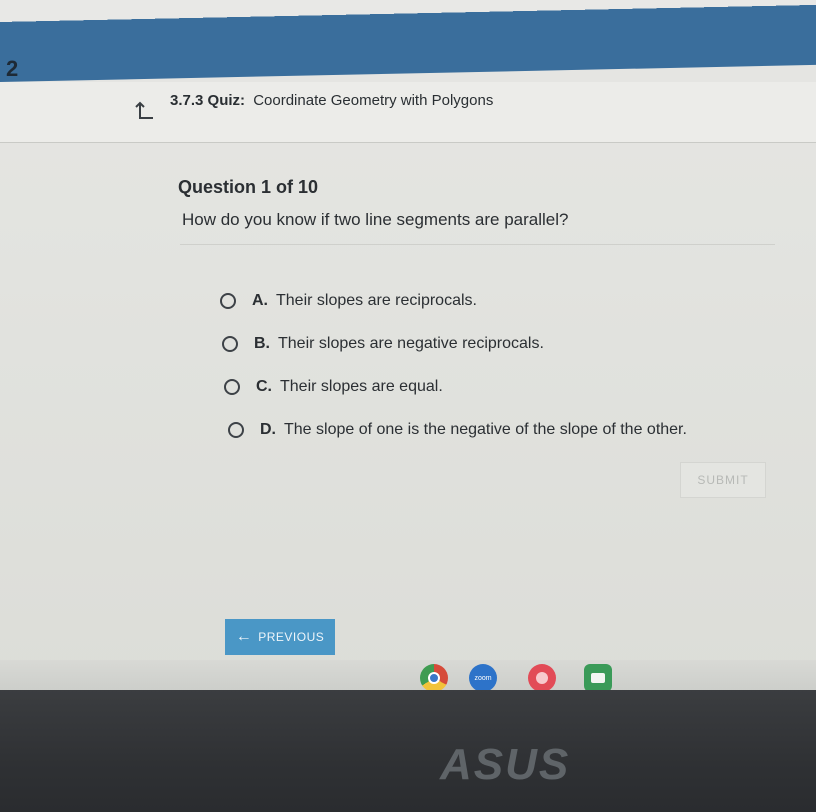 This screenshot has height=812, width=816. I want to click on radio-button-b, so click(230, 344).